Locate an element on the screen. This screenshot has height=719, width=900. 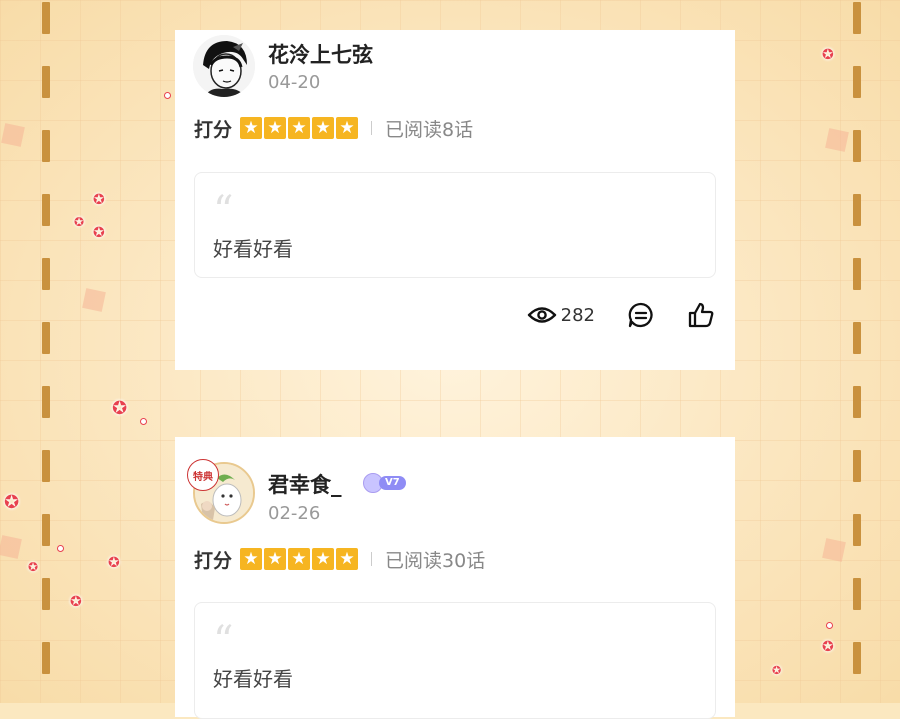
film-strip-right is located at coordinates (857, 351).